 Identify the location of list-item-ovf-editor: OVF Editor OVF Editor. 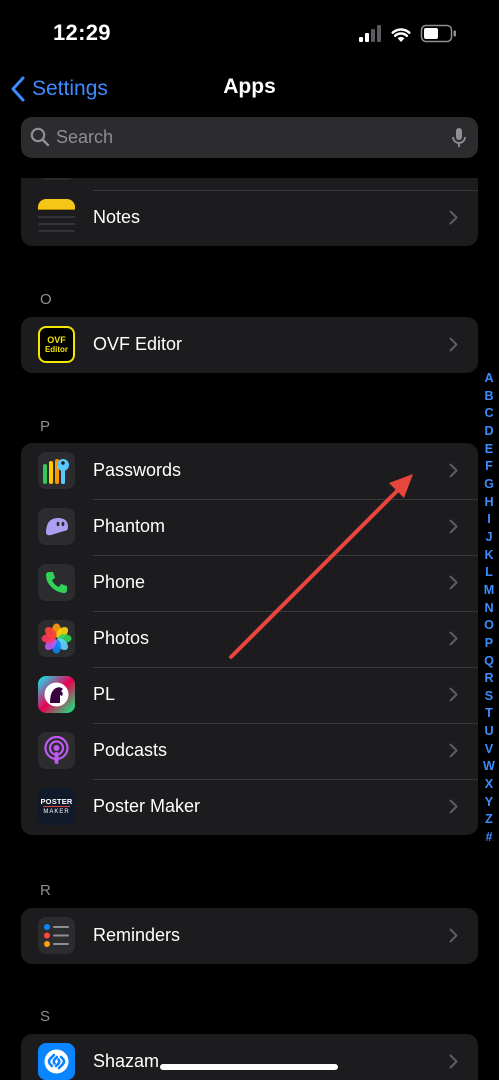
(249, 345).